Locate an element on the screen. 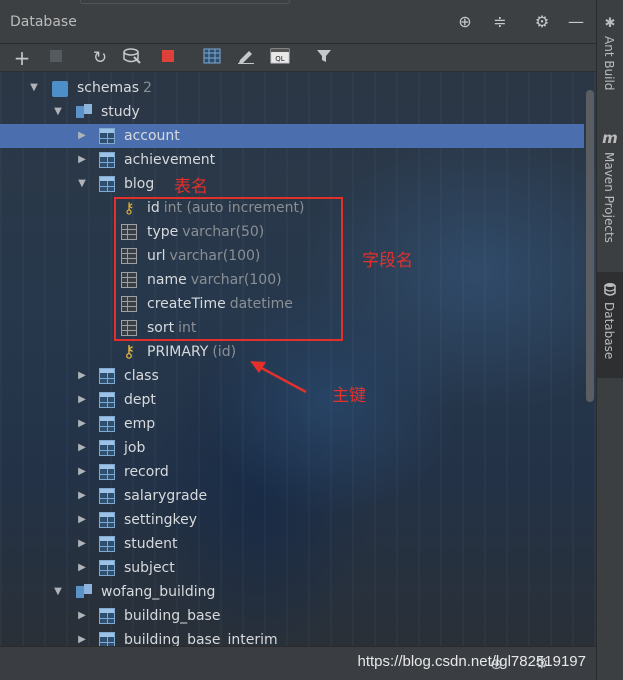 The width and height of the screenshot is (623, 680). editor-tab-edge is located at coordinates (185, 2).